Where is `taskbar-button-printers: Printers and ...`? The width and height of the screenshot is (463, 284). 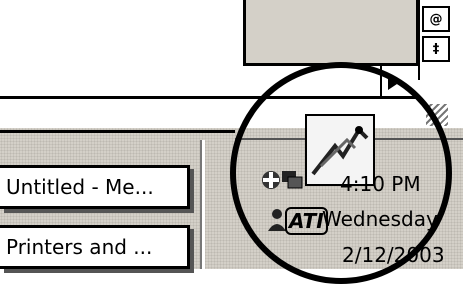
taskbar-button-printers: Printers and ... is located at coordinates (95, 247).